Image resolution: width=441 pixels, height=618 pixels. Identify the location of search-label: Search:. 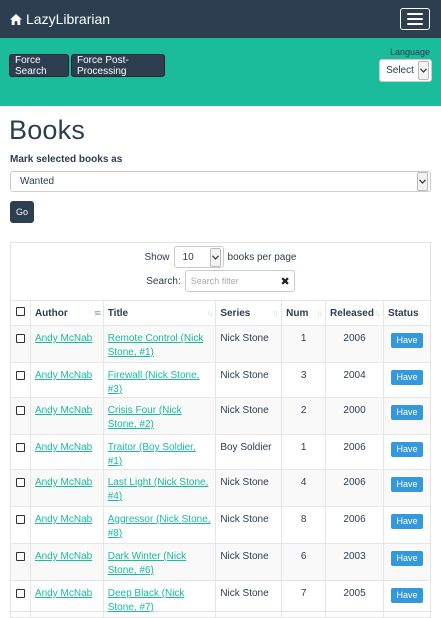
(163, 281).